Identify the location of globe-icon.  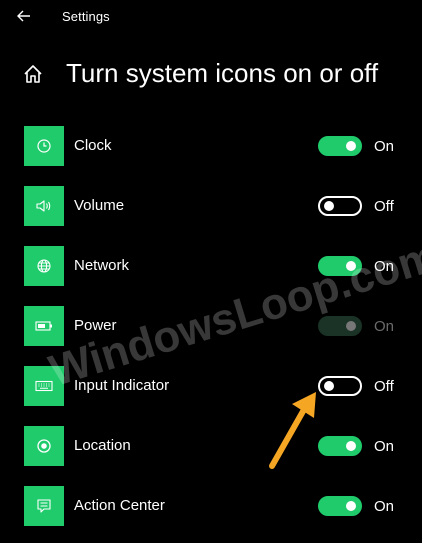
(44, 266).